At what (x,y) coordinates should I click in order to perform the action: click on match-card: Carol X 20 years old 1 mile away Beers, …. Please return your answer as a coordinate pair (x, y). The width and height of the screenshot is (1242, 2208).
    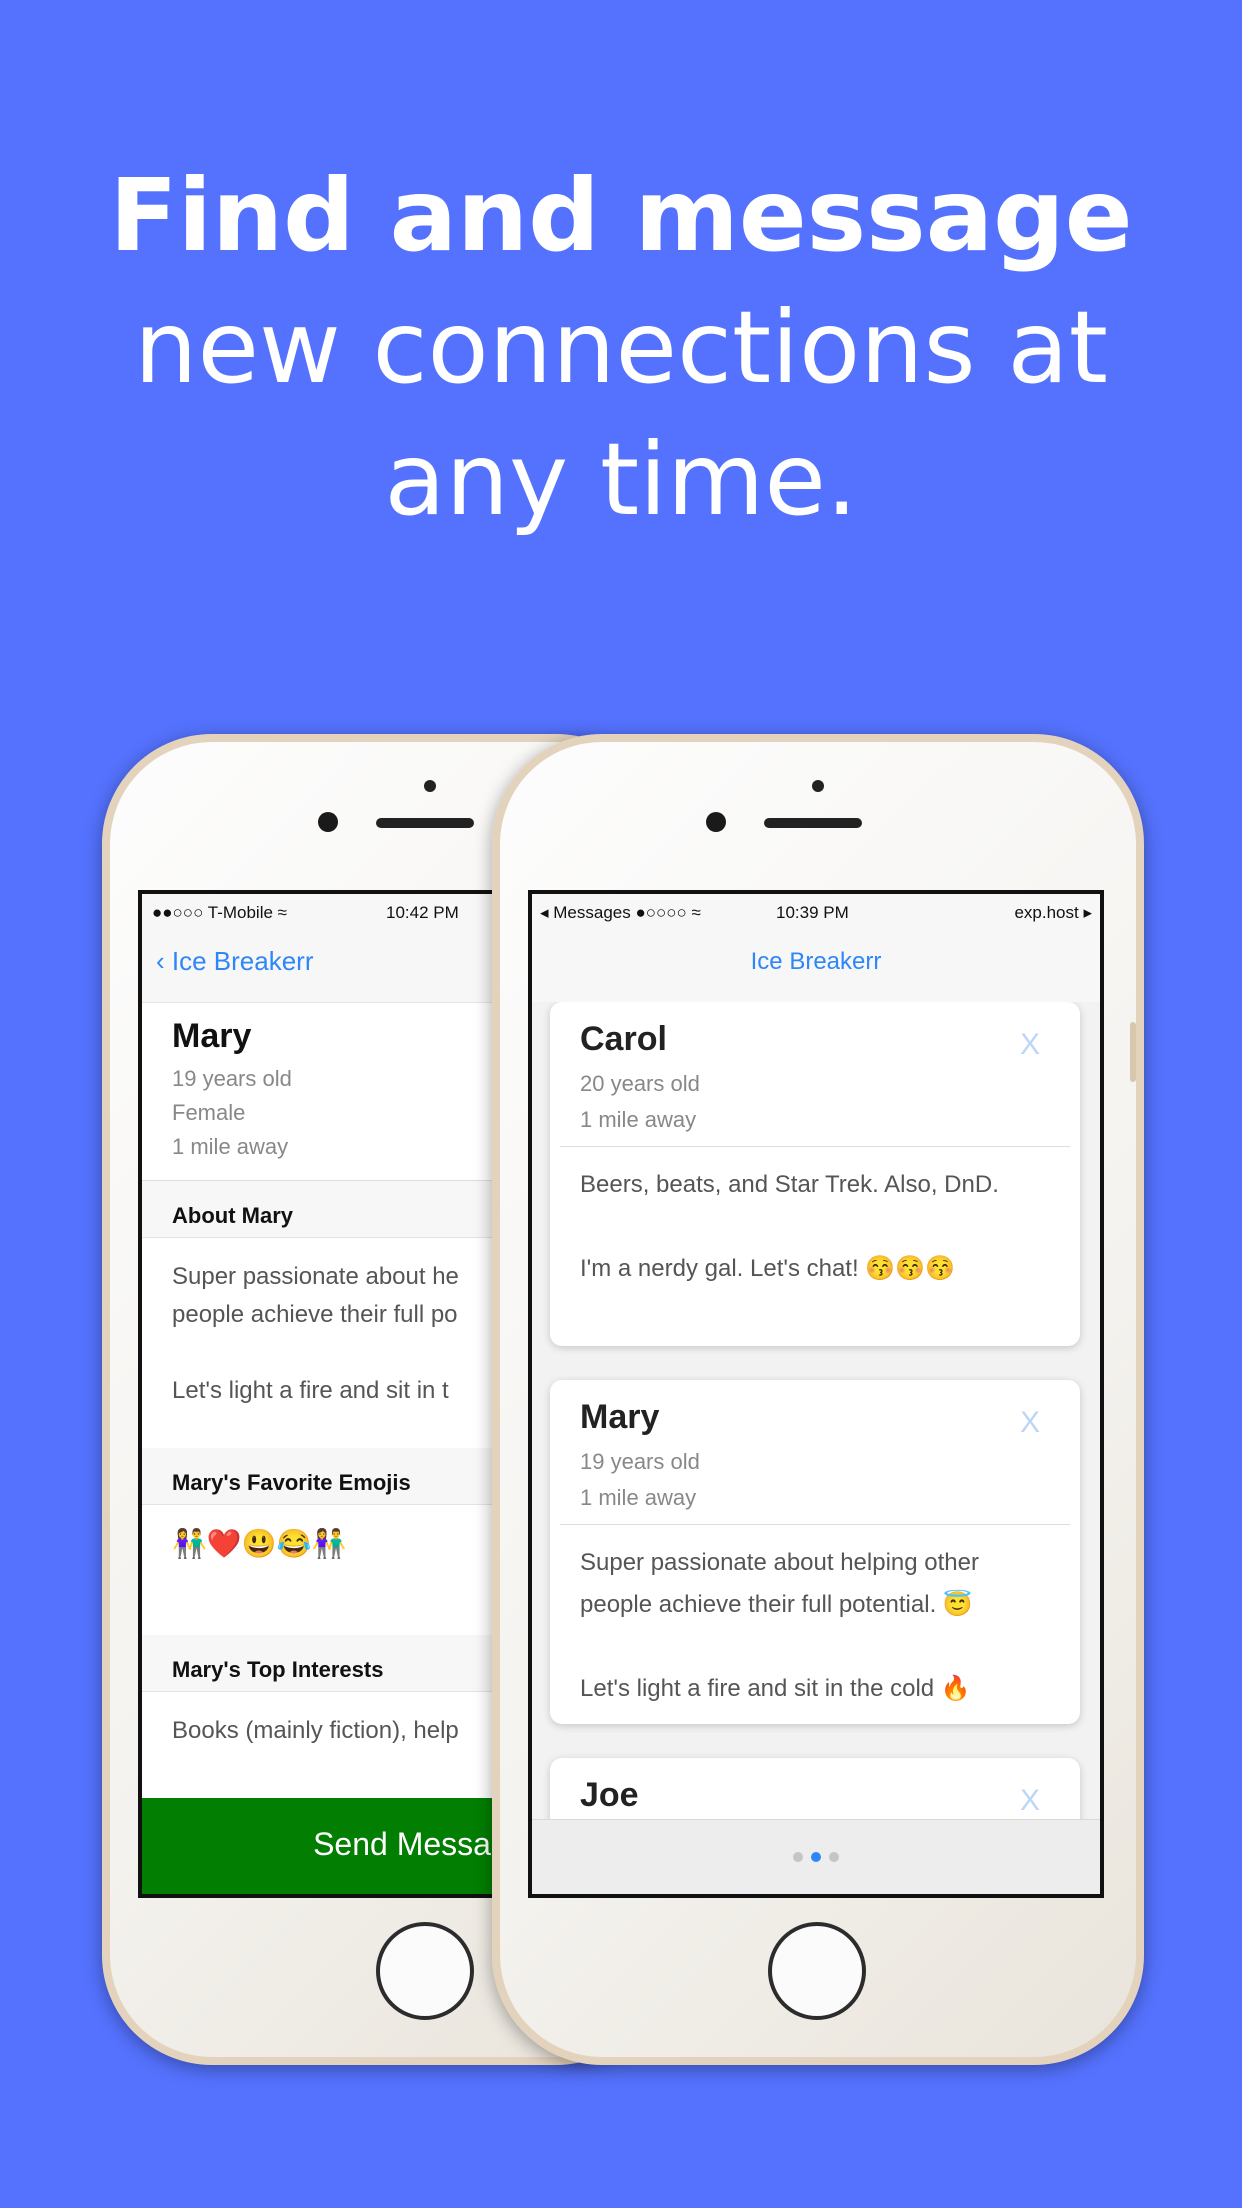
    Looking at the image, I should click on (815, 1174).